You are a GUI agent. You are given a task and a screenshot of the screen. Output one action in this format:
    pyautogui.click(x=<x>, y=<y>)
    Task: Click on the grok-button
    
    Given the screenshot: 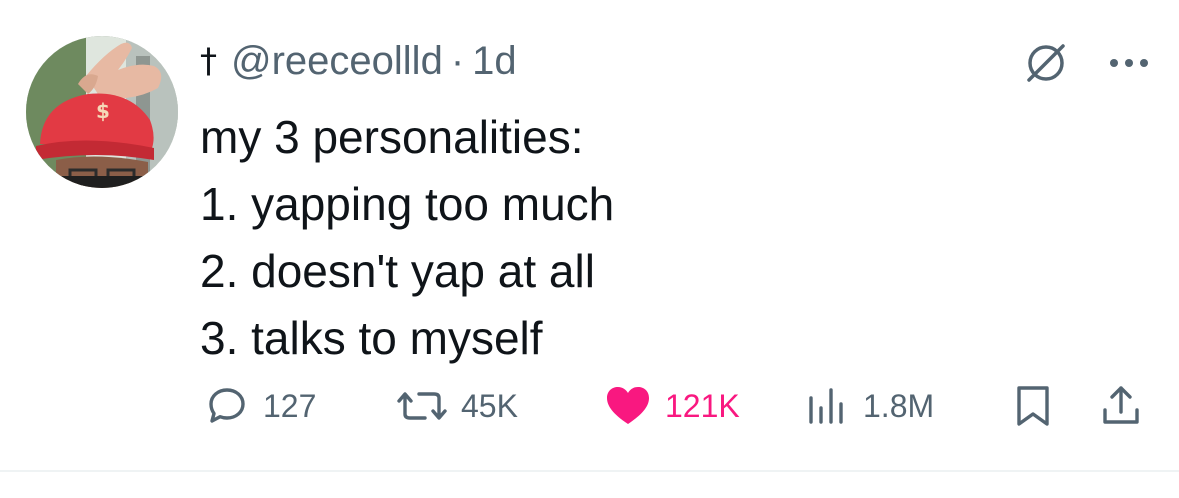 What is the action you would take?
    pyautogui.click(x=1046, y=63)
    